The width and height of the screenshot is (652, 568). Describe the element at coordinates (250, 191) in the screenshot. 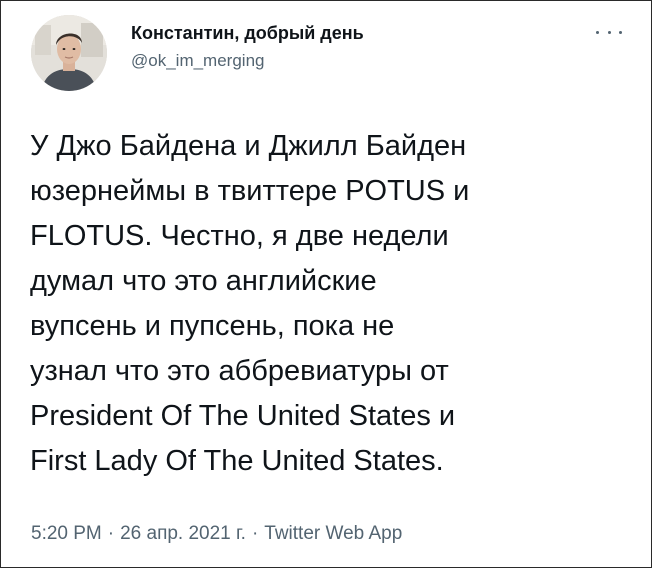

I see `tweet-text-line: юзернеймы в твиттере POTUS и` at that location.